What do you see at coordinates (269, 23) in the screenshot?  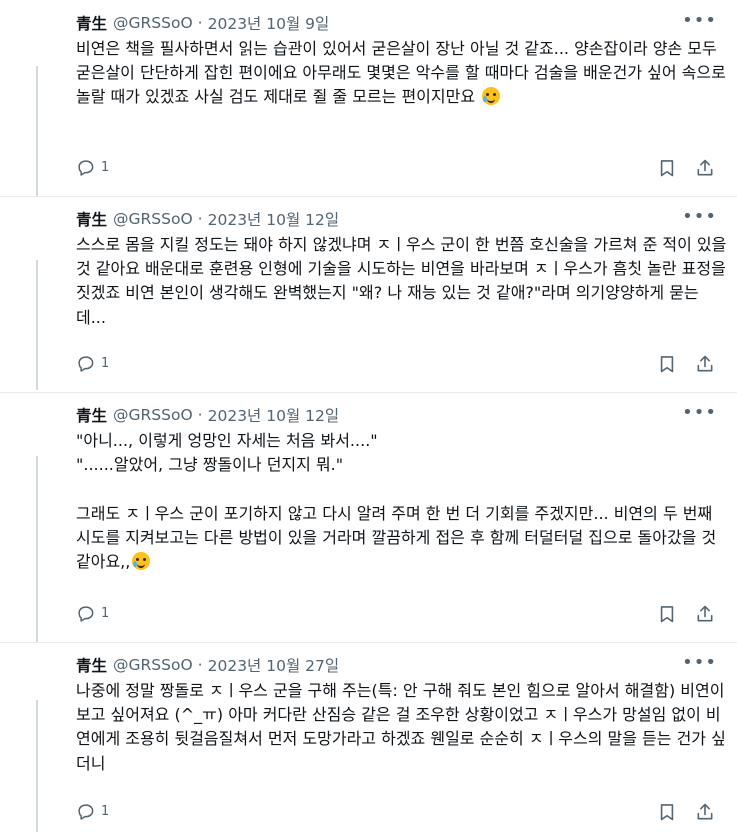 I see `post-date: 2023년 10월 9일` at bounding box center [269, 23].